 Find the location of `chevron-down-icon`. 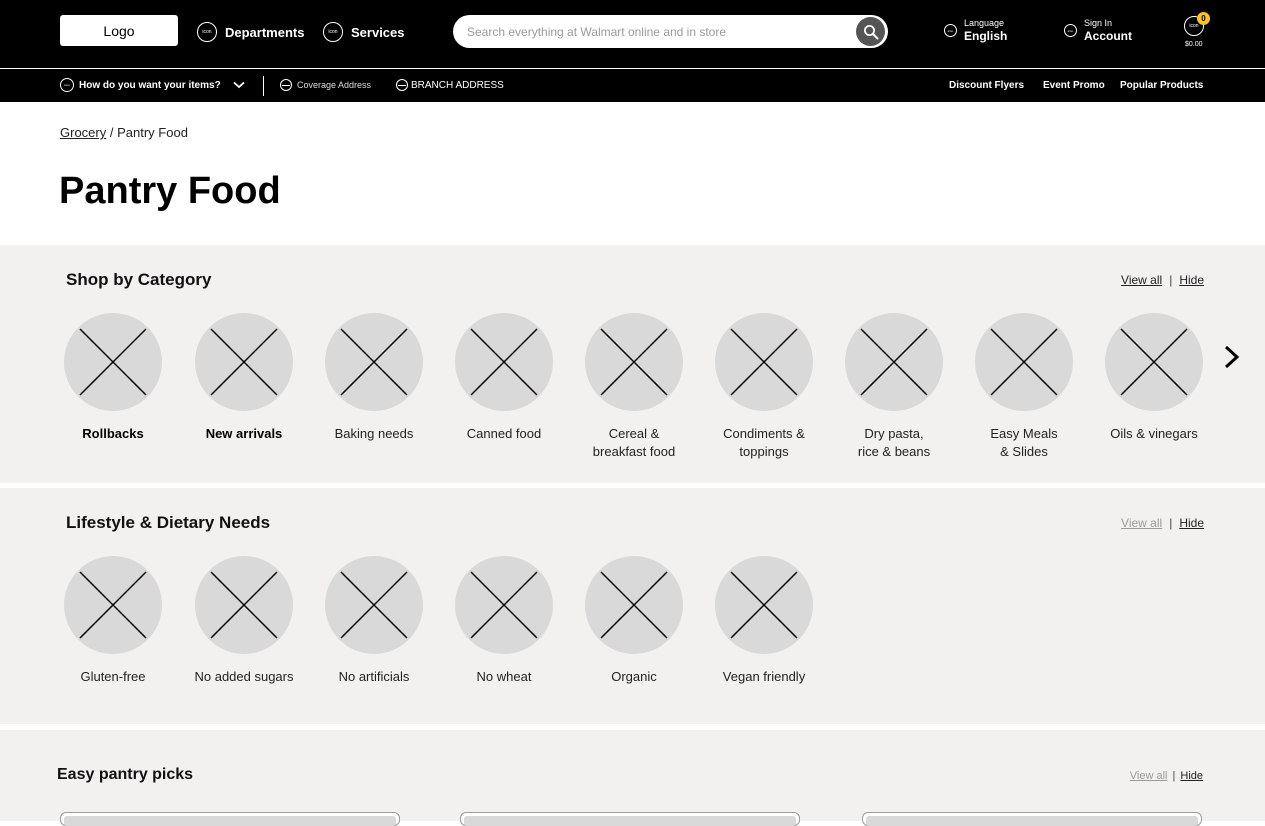

chevron-down-icon is located at coordinates (239, 85).